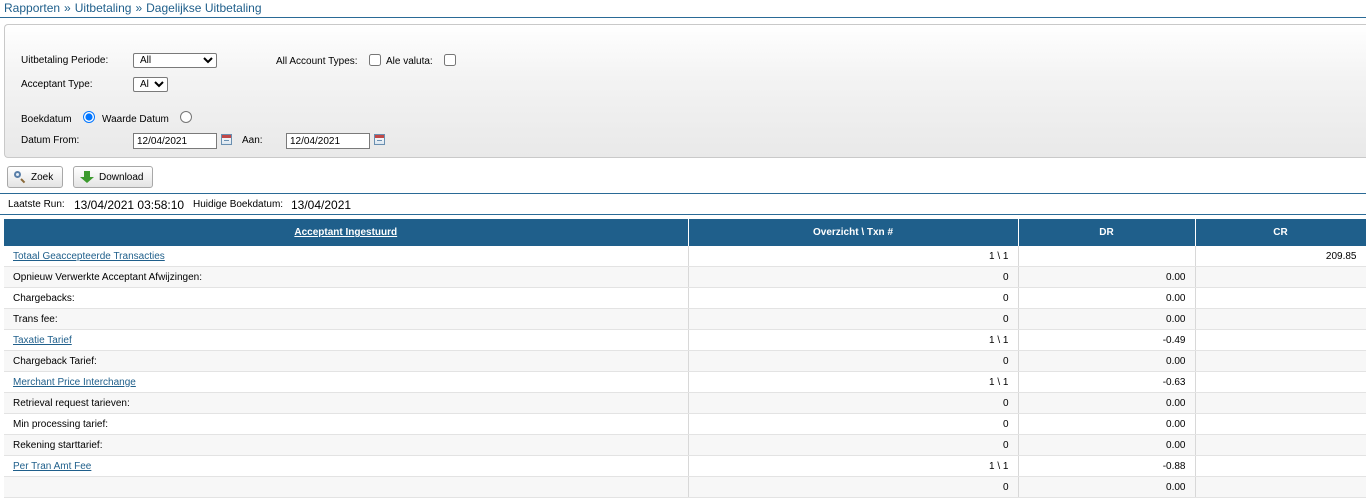  What do you see at coordinates (317, 61) in the screenshot?
I see `account-types-label: All Account Types:` at bounding box center [317, 61].